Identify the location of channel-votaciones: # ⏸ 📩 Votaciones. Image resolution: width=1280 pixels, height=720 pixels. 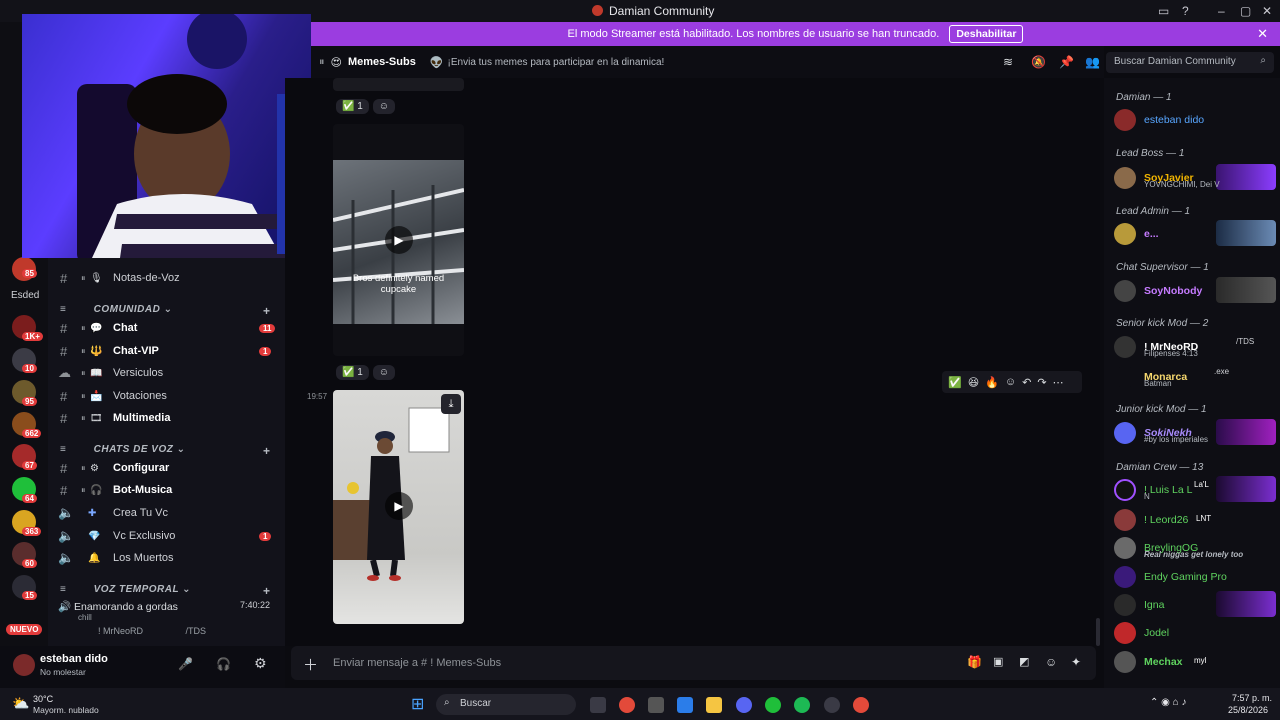
(166, 396).